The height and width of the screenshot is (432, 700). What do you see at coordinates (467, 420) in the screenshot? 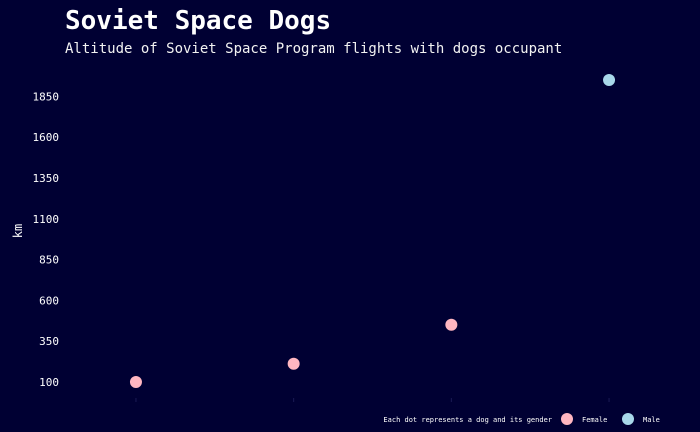
I see `legend-caption: Each dot represents a dog and its gender` at bounding box center [467, 420].